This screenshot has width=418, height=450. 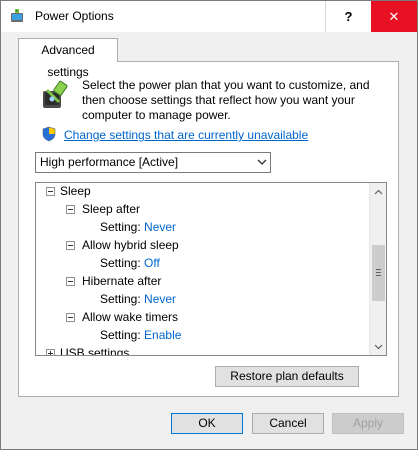 I want to click on window-title: Power Options, so click(x=74, y=16).